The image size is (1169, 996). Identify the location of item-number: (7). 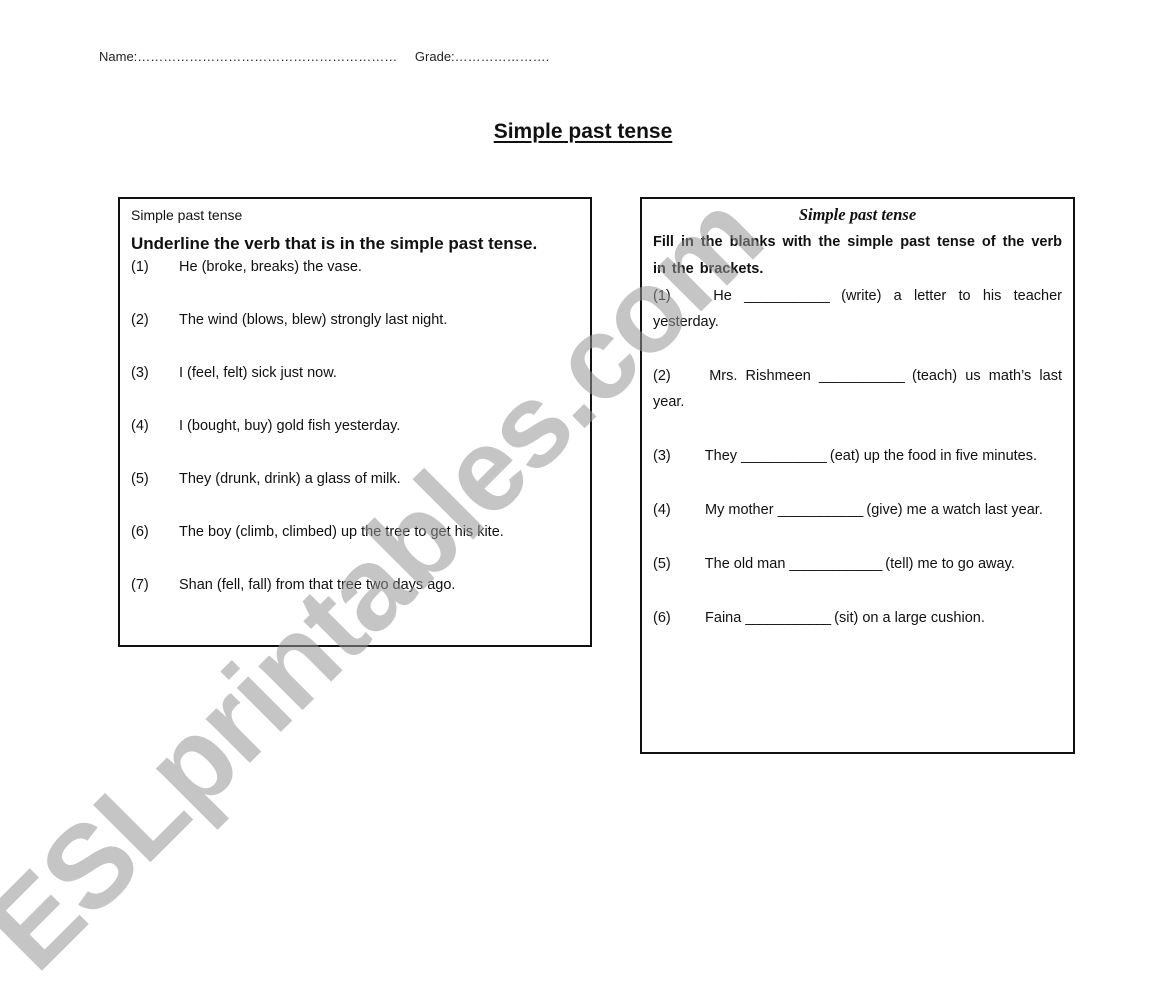
(140, 585).